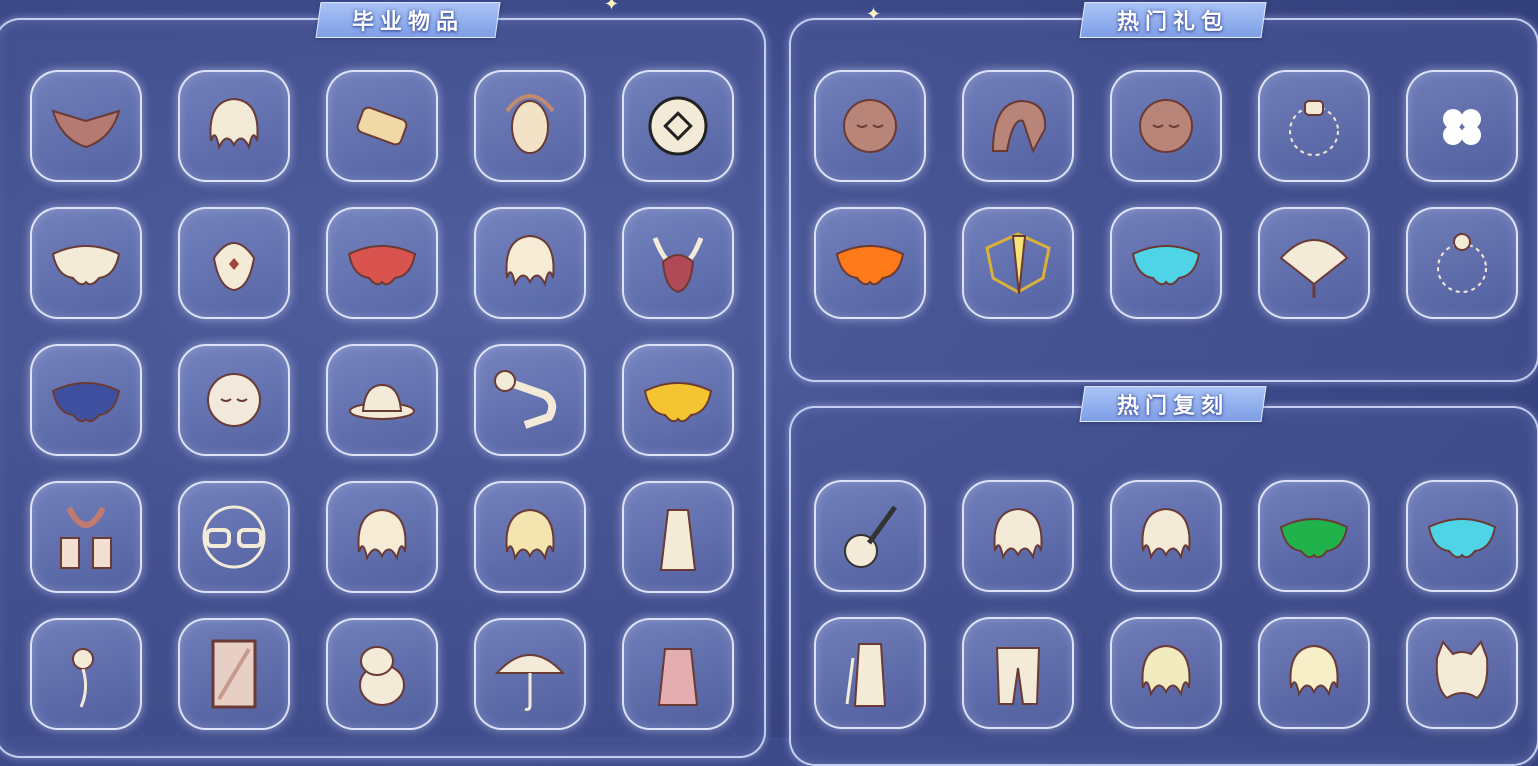 This screenshot has height=766, width=1538. I want to click on pearl-necklace-icon, so click(1462, 263).